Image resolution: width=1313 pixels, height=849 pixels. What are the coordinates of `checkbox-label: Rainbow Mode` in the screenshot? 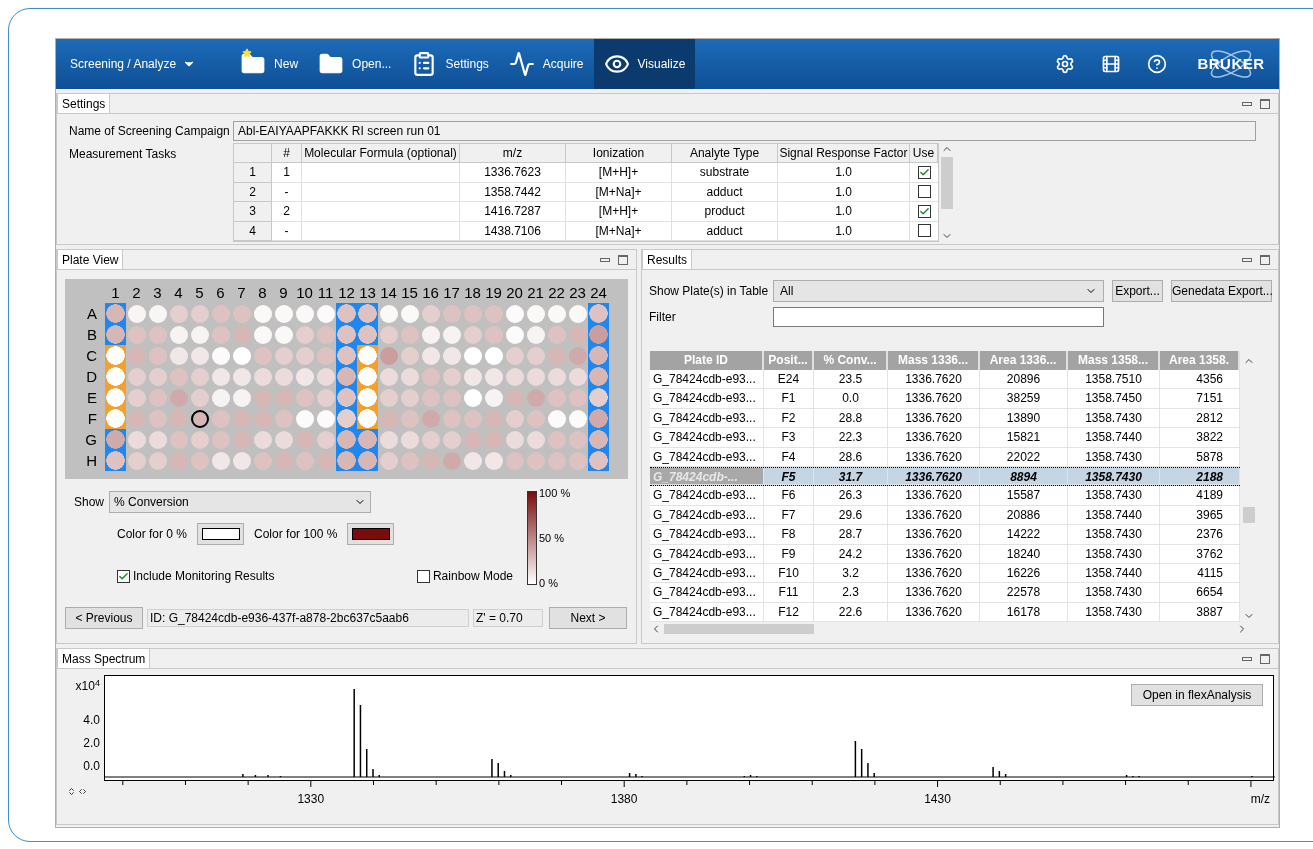 It's located at (472, 576).